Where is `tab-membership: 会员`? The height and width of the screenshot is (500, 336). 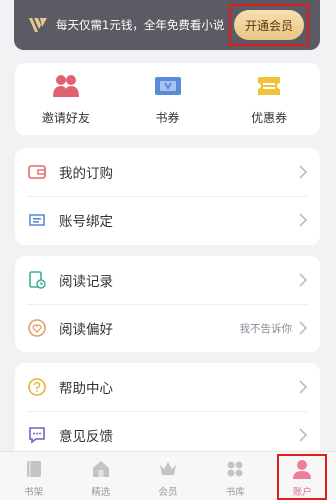 tab-membership: 会员 is located at coordinates (167, 476).